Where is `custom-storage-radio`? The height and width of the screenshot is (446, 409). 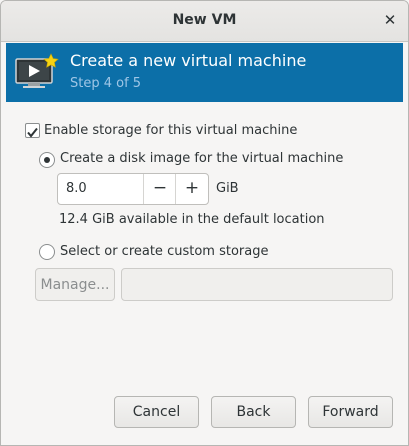
custom-storage-radio is located at coordinates (47, 252).